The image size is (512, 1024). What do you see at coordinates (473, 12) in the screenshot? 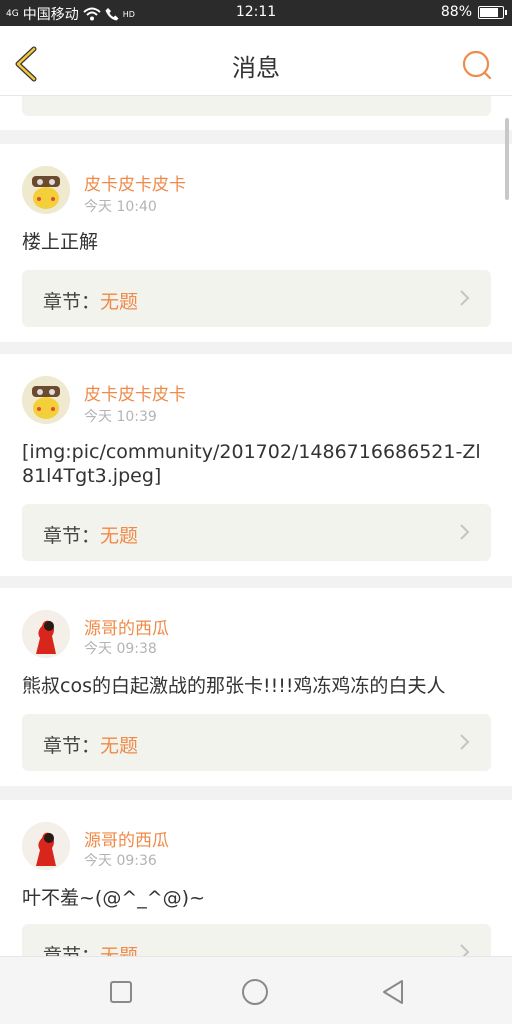
I see `status-right: 88%` at bounding box center [473, 12].